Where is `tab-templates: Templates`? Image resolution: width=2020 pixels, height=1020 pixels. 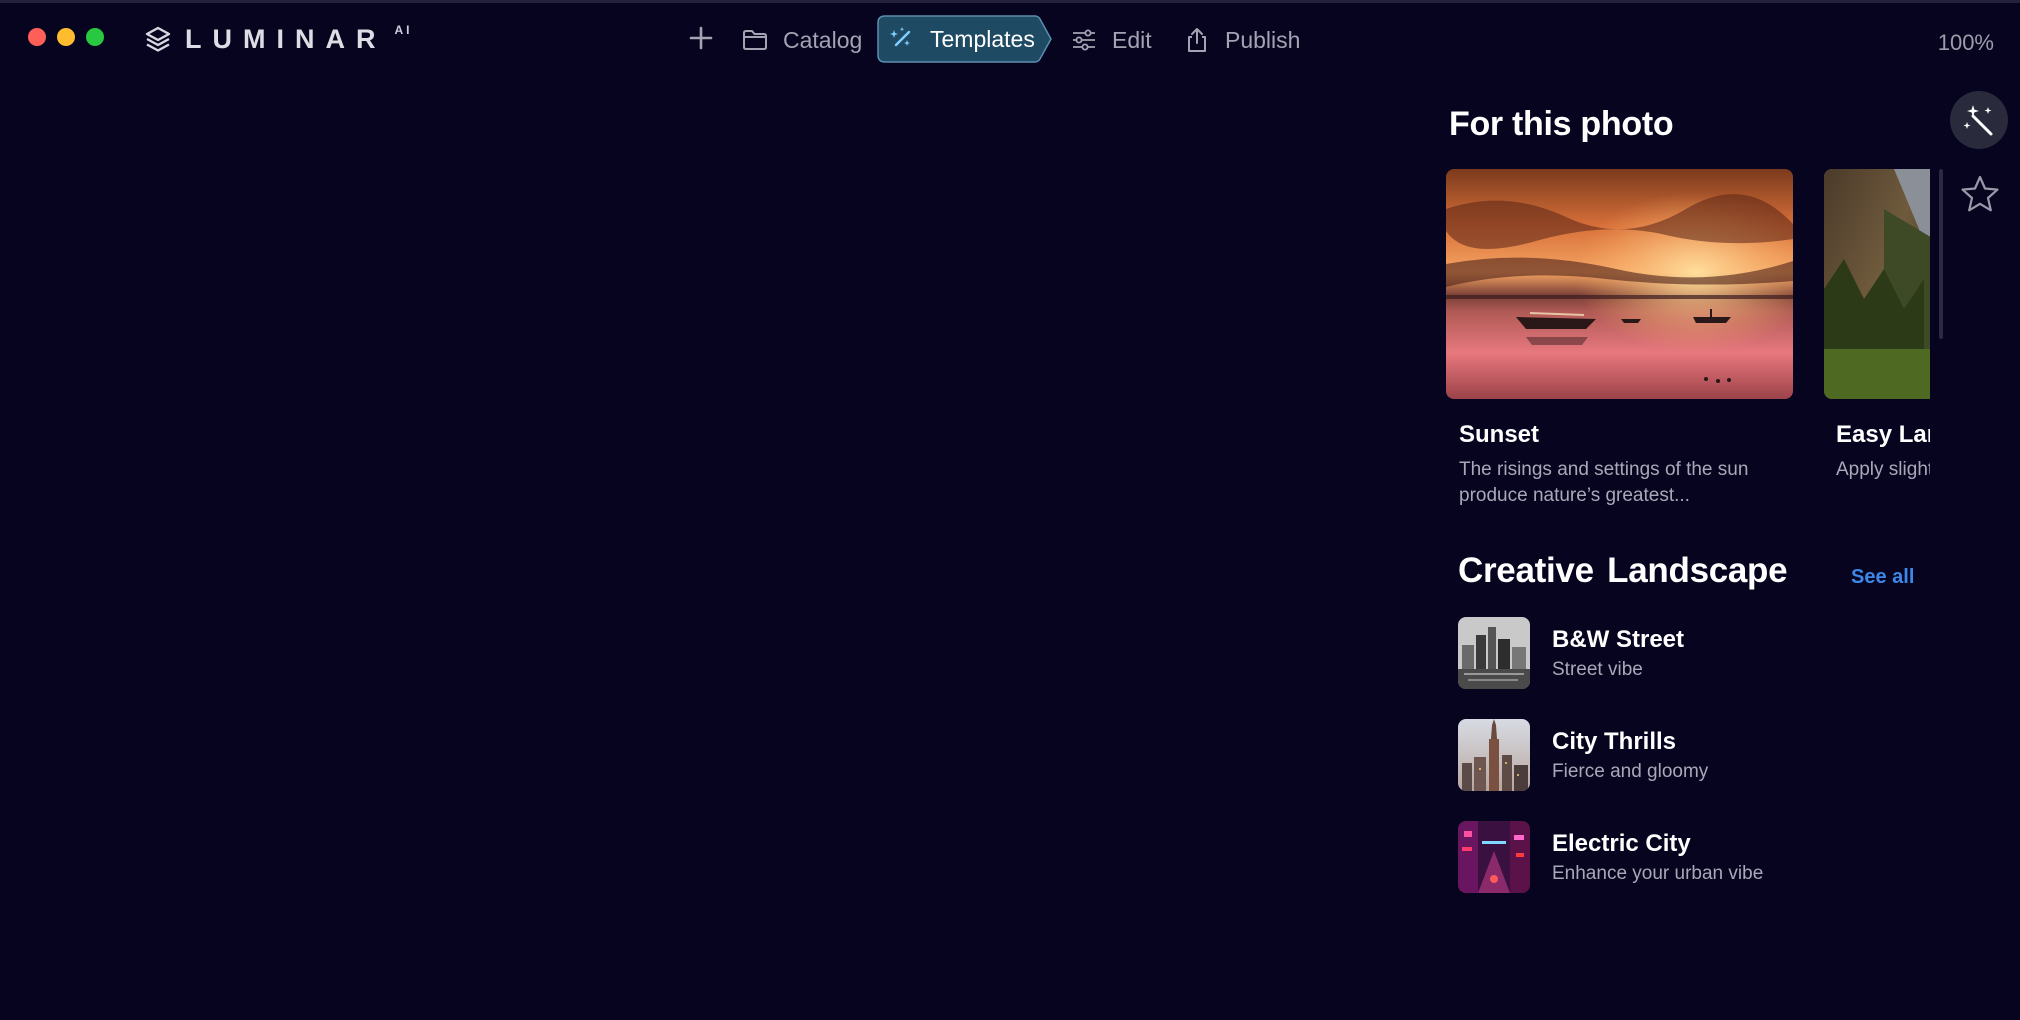 tab-templates: Templates is located at coordinates (965, 39).